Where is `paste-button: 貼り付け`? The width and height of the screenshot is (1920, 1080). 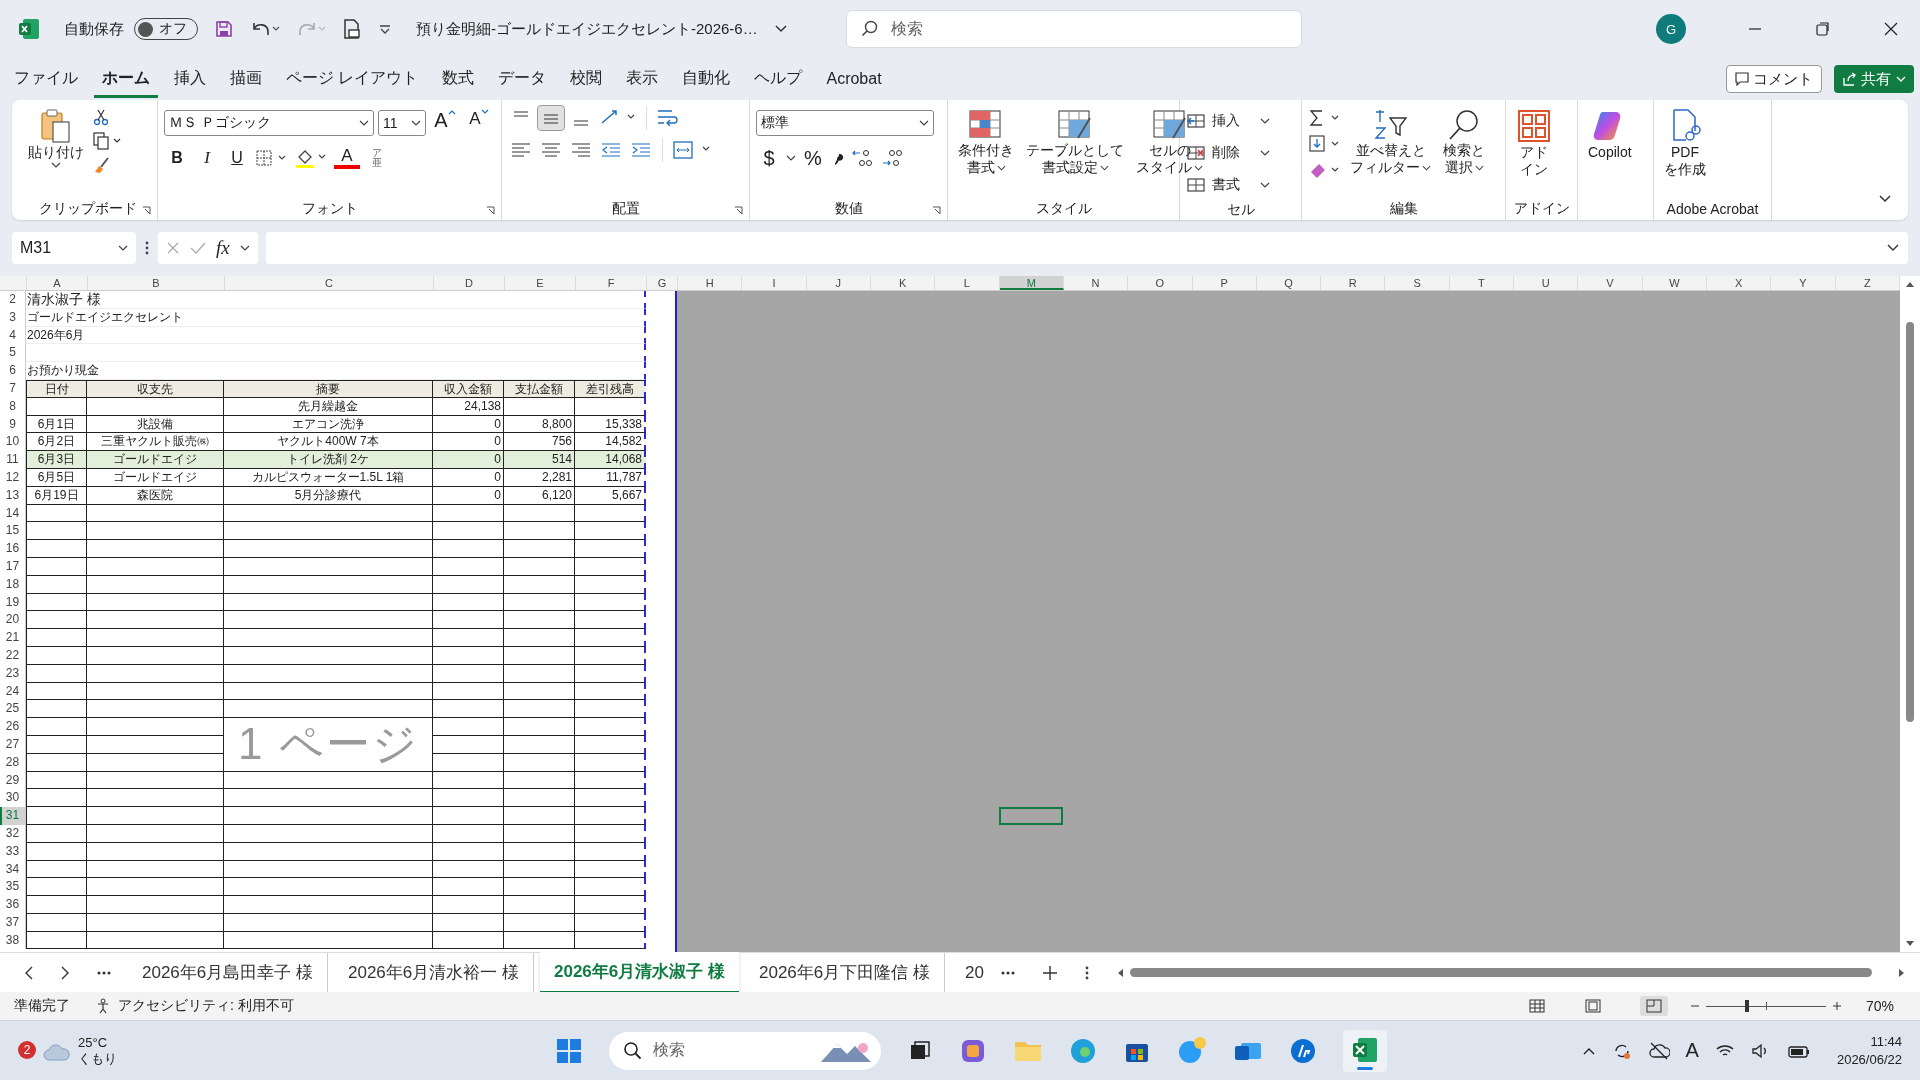
paste-button: 貼り付け is located at coordinates (56, 138).